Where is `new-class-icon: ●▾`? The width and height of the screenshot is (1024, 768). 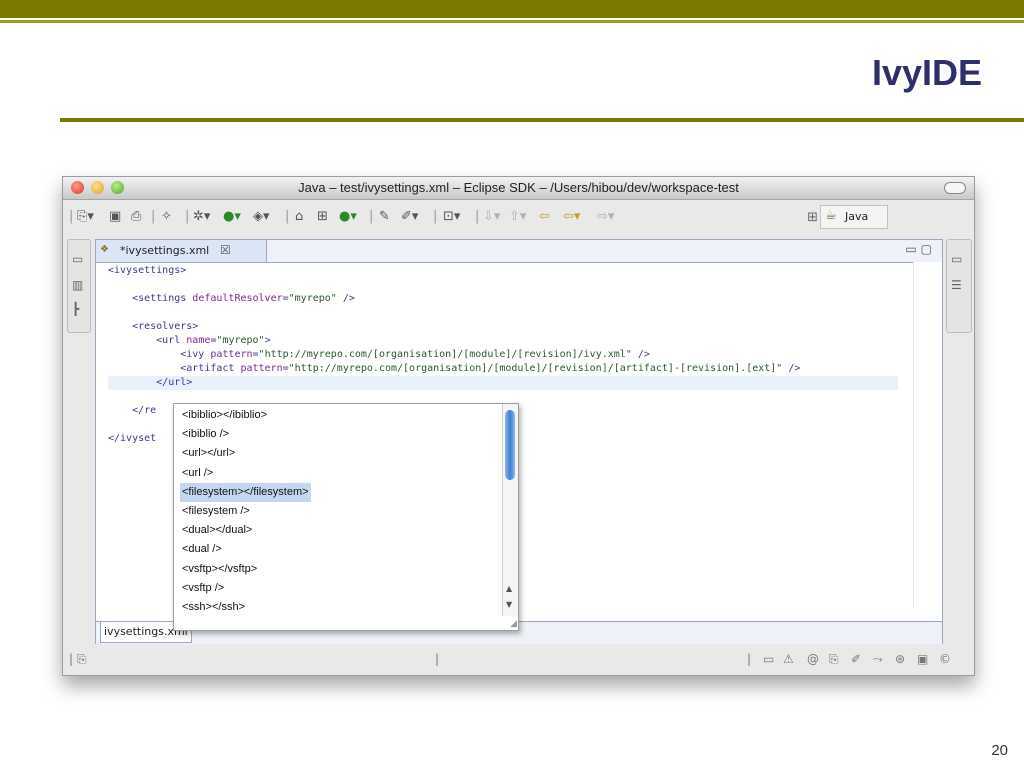
new-class-icon: ●▾ is located at coordinates (348, 217).